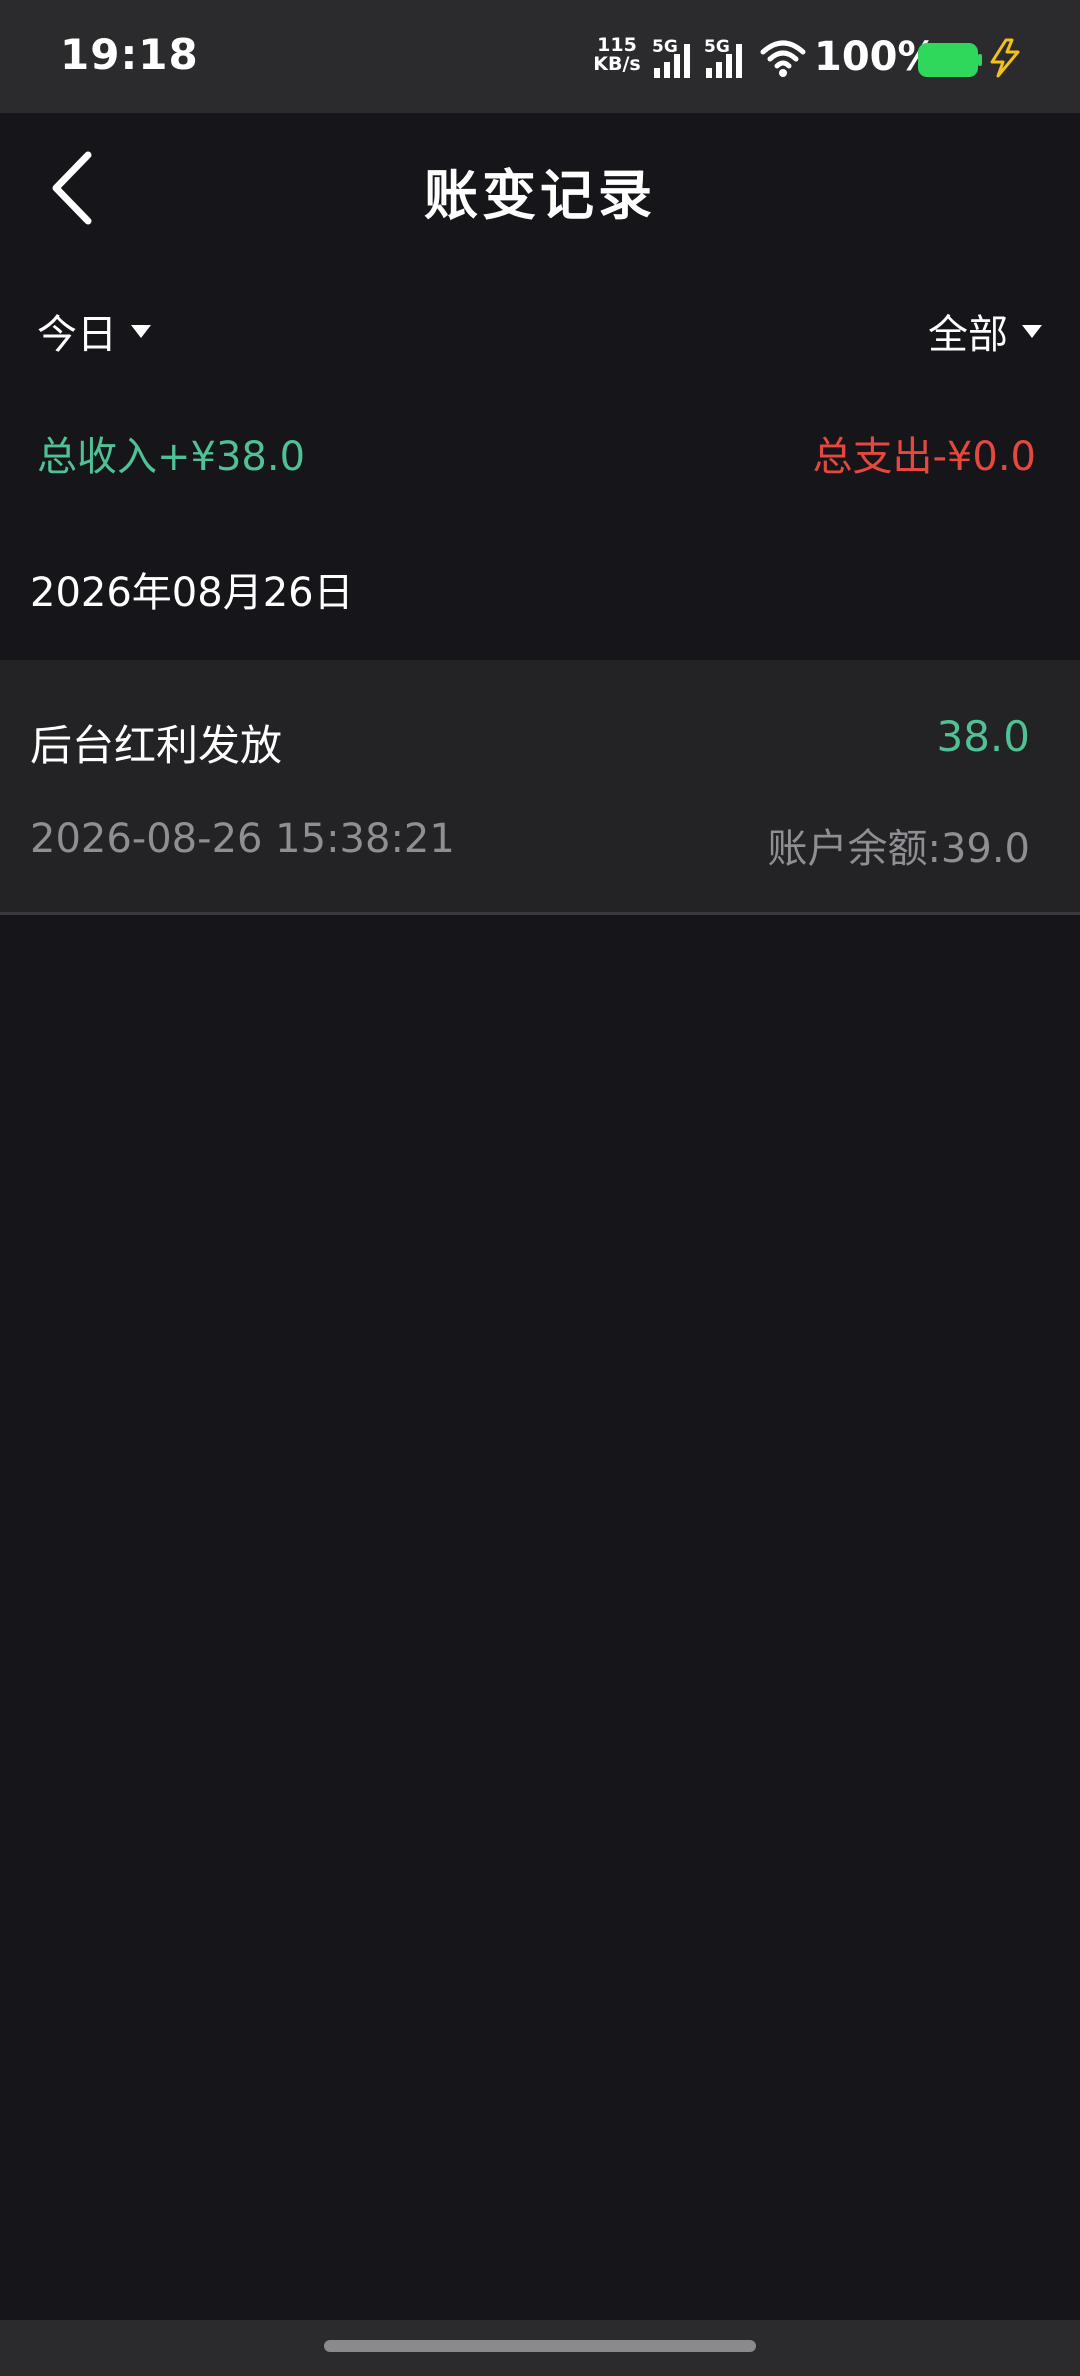  I want to click on record-timestamp: 2026-08-26 15:38:21, so click(242, 839).